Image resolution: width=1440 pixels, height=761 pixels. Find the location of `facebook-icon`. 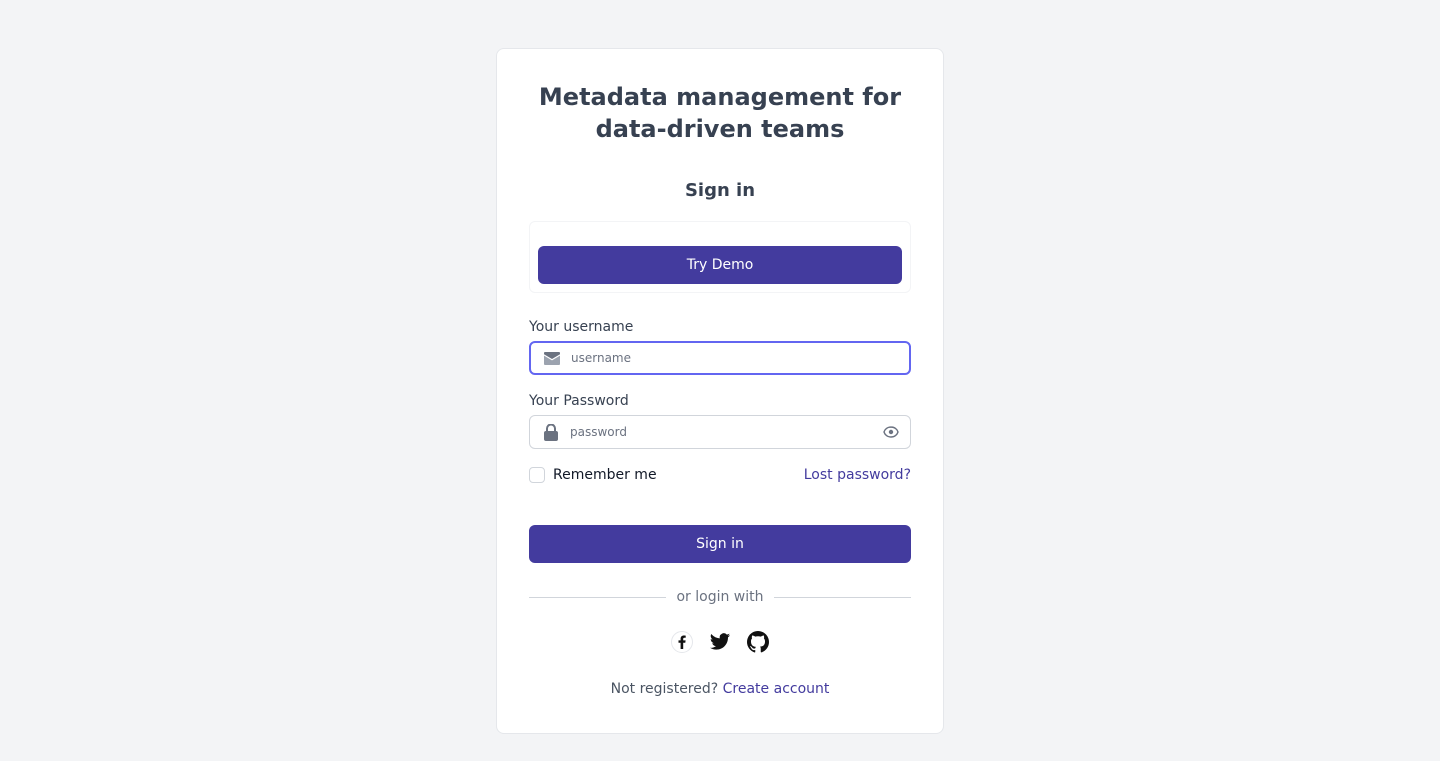

facebook-icon is located at coordinates (682, 642).